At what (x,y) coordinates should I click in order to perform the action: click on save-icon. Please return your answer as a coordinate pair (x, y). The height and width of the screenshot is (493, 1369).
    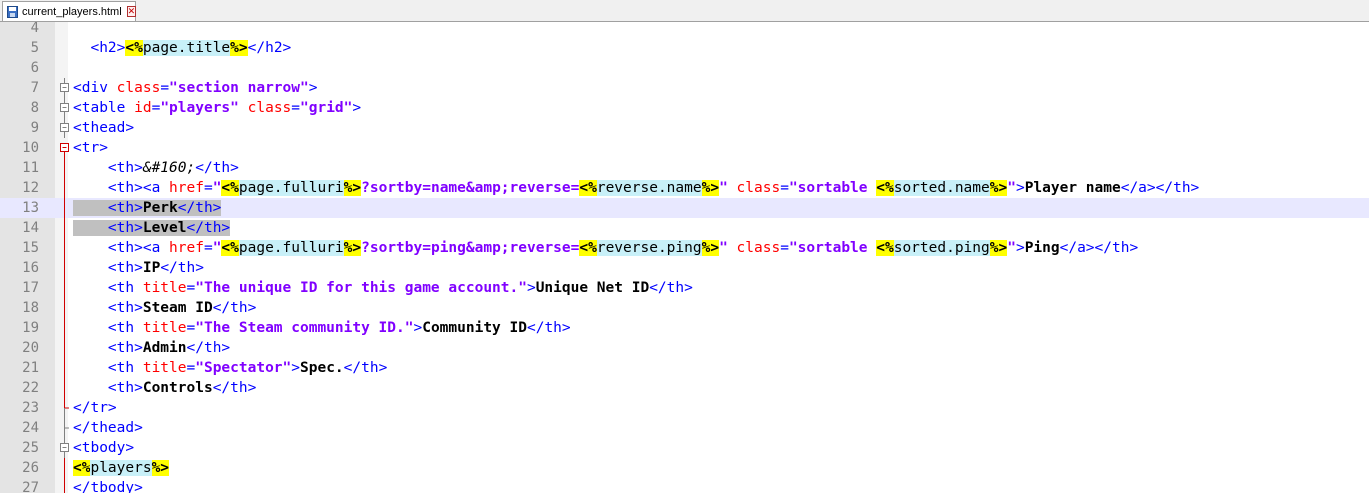
    Looking at the image, I should click on (12, 11).